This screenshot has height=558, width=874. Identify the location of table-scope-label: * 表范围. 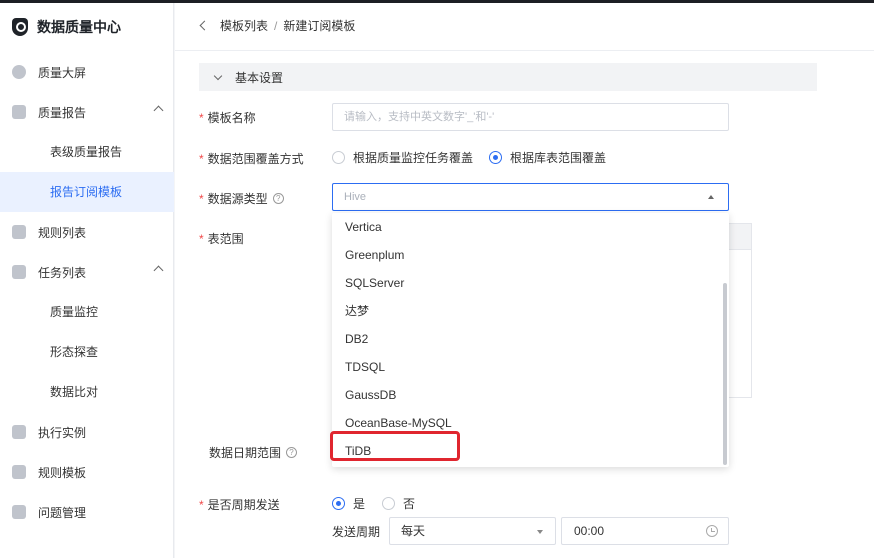
(221, 238).